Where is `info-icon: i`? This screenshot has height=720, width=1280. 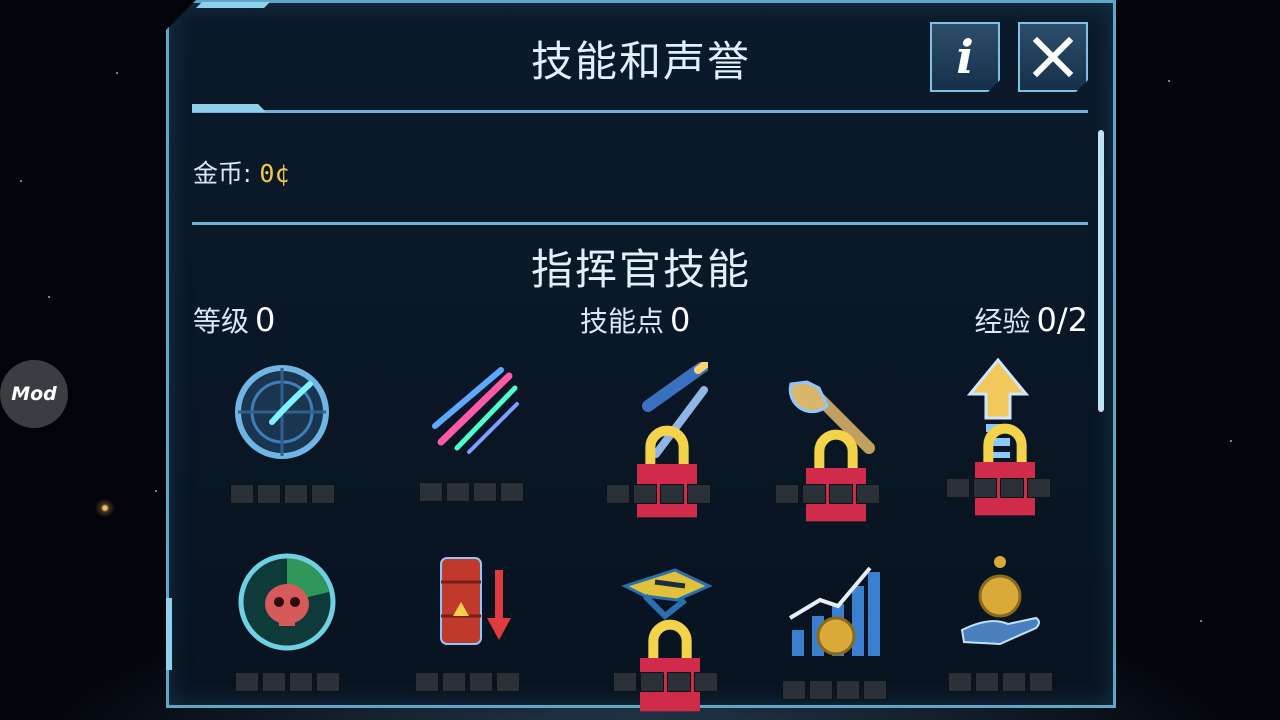 info-icon: i is located at coordinates (965, 57).